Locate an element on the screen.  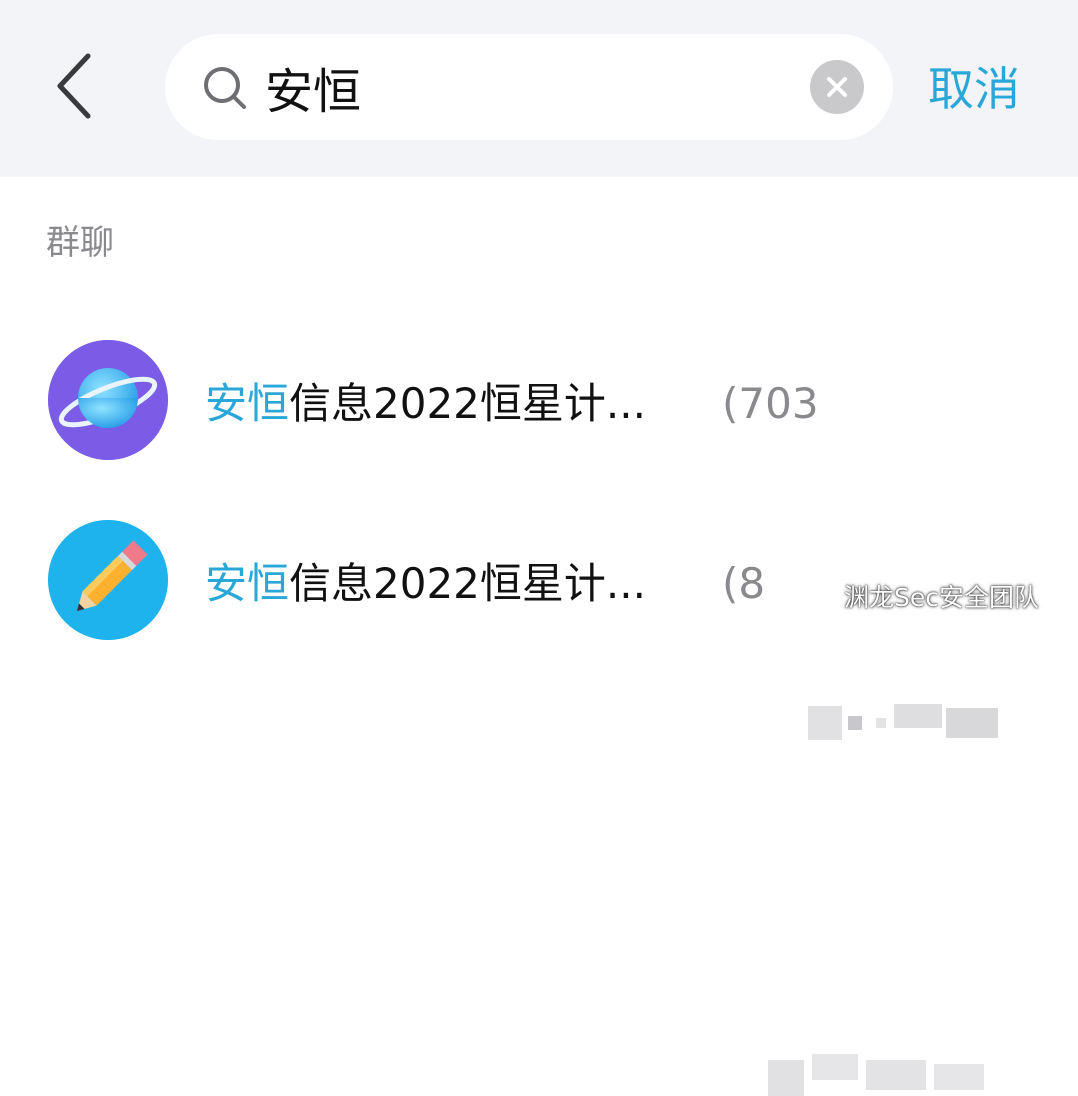
cancel-button: 取消 is located at coordinates (983, 89).